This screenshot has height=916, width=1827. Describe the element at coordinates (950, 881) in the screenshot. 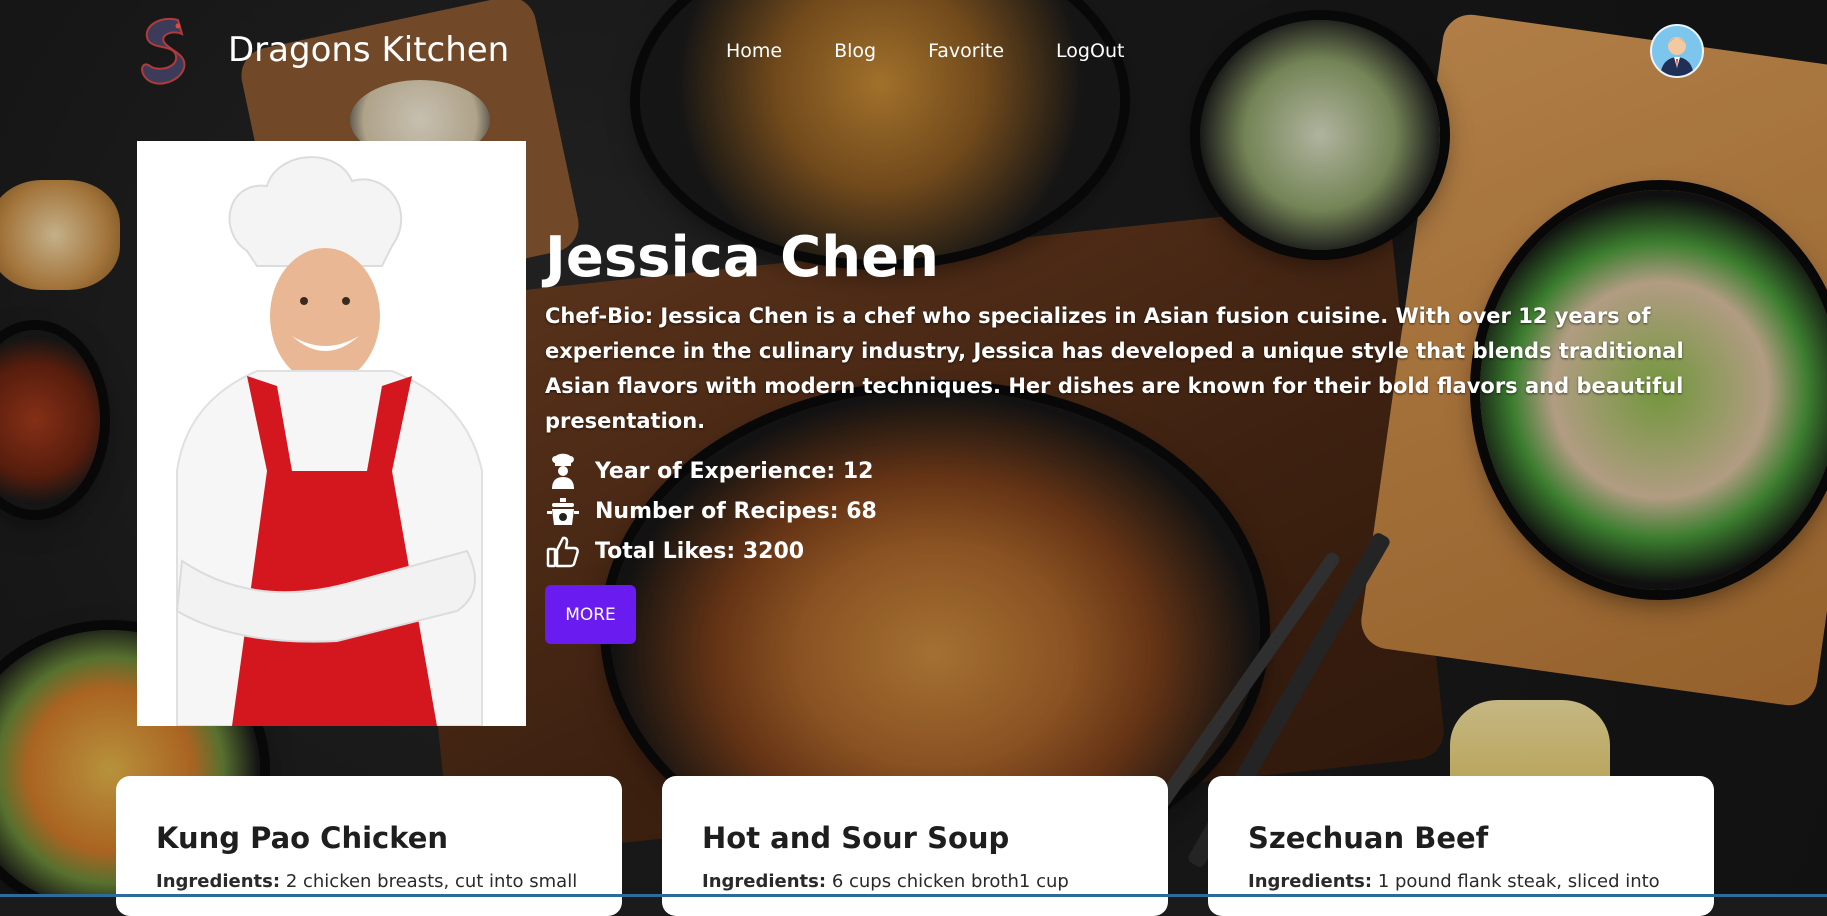

I see `ingredients-text: 6 cups chicken broth1 cup` at that location.